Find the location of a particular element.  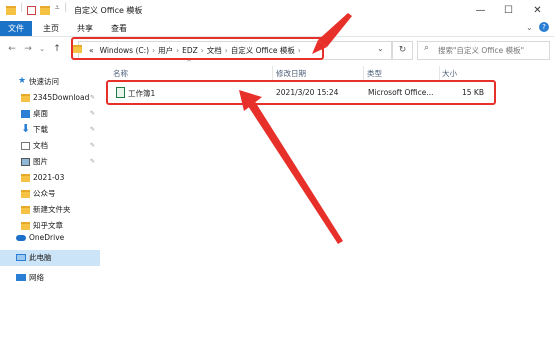

annotation-arrow-bottom is located at coordinates (295, 172).